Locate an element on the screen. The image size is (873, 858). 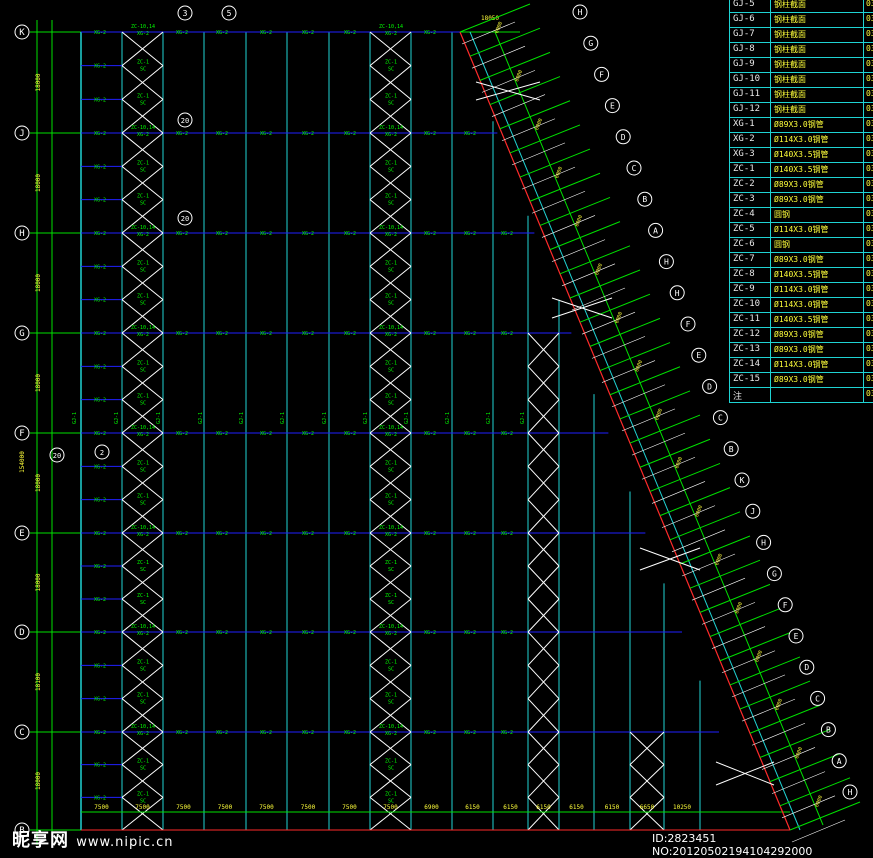
diag-axis-label: C is located at coordinates (634, 168).